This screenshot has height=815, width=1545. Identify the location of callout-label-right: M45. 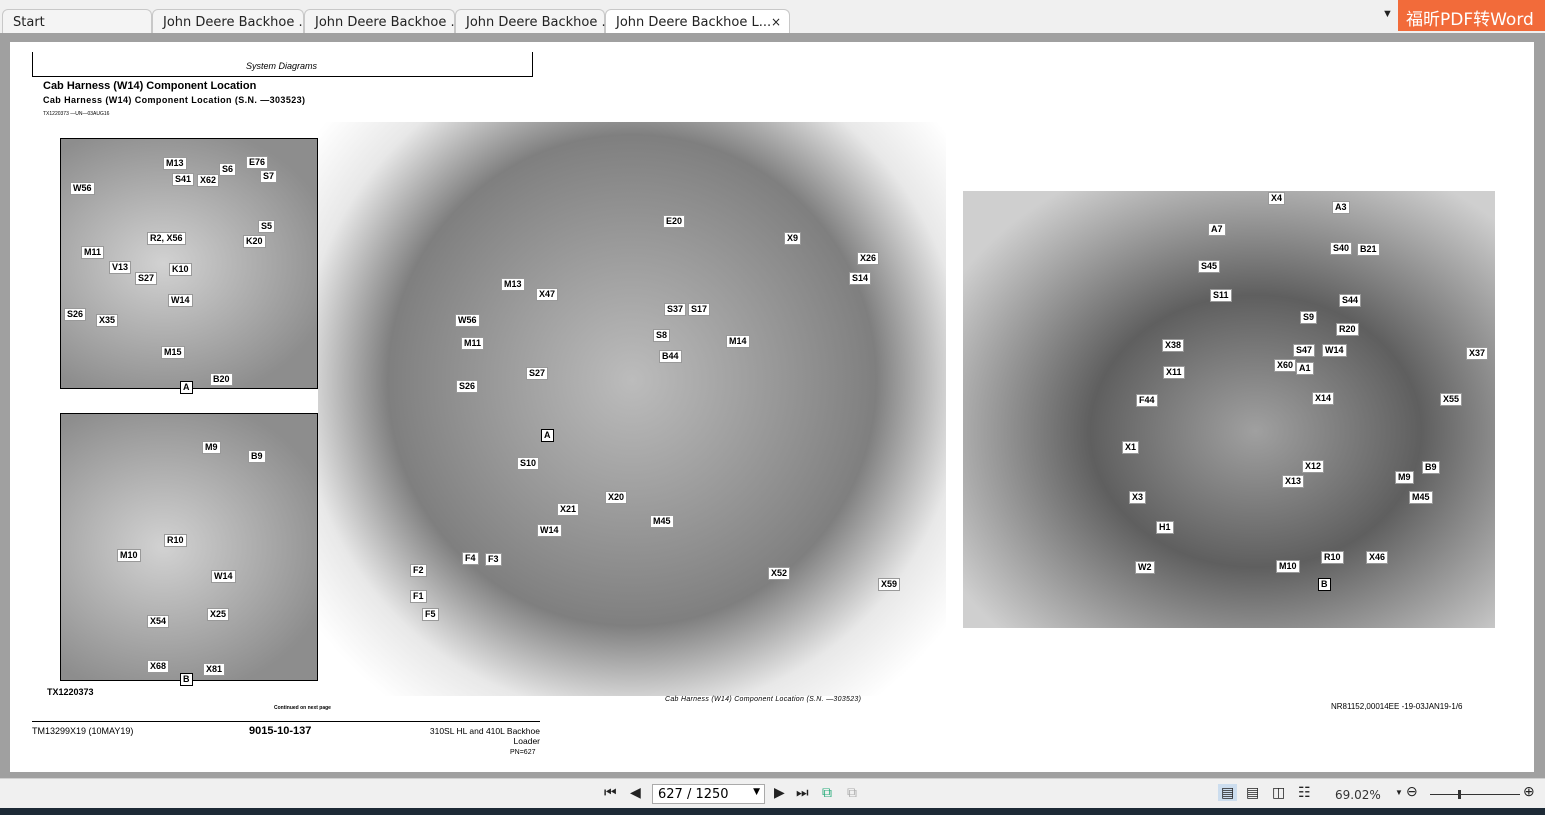
(1421, 497).